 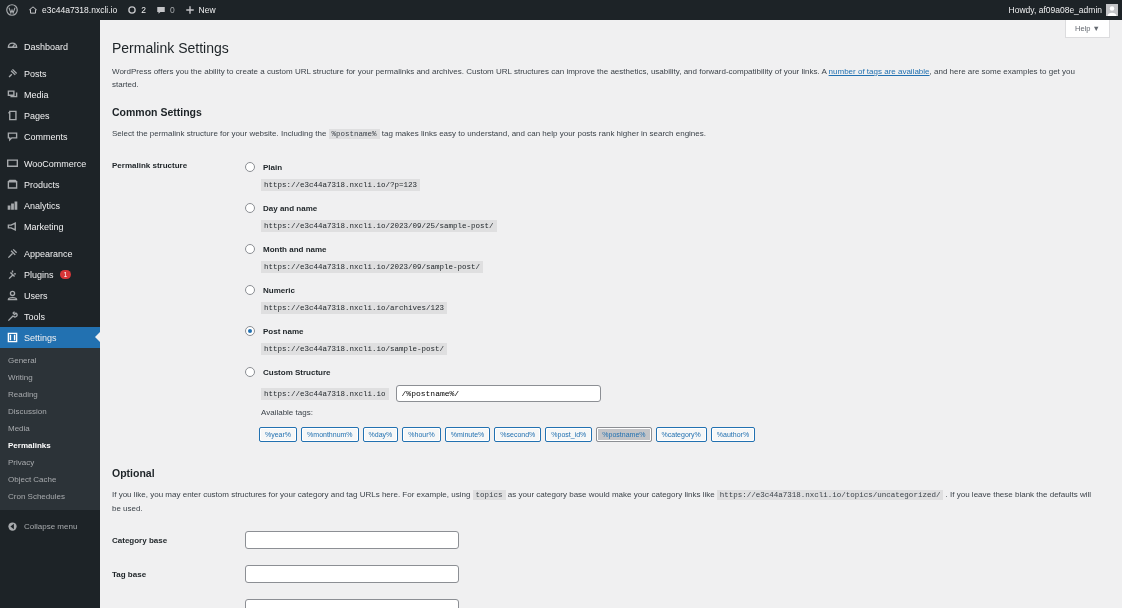 I want to click on menu-item: Tools, so click(x=50, y=316).